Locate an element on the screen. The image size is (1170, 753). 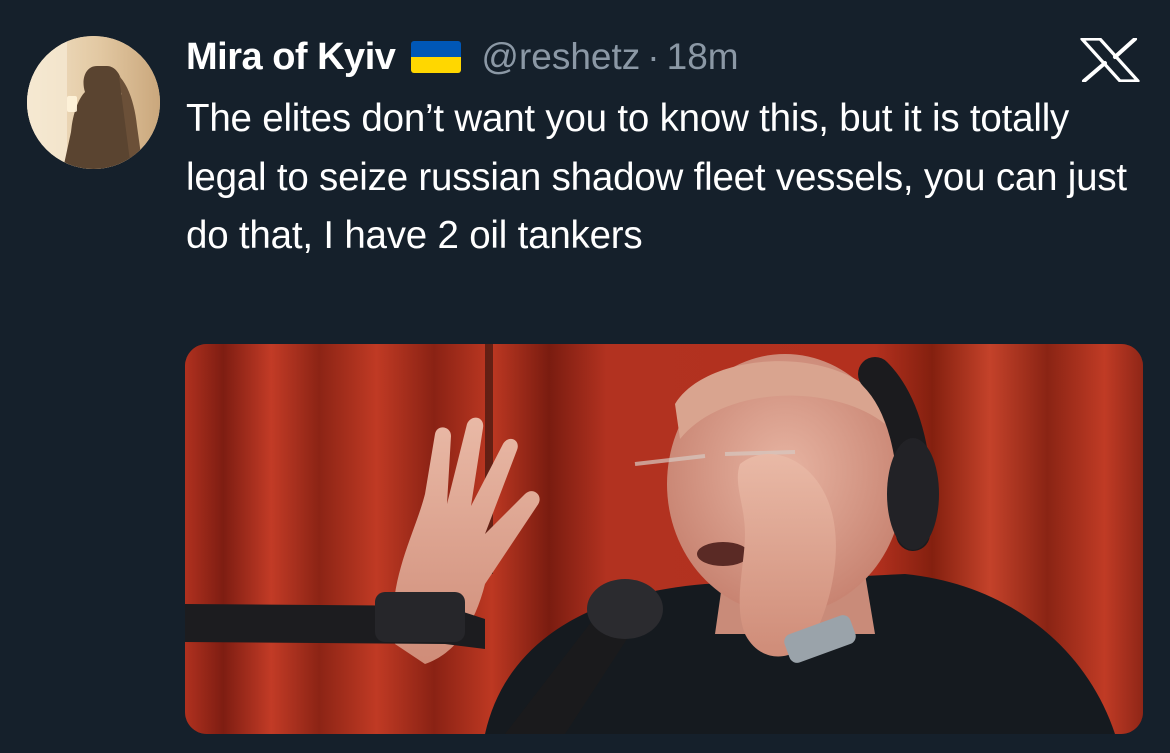
avatar-image is located at coordinates (93, 102).